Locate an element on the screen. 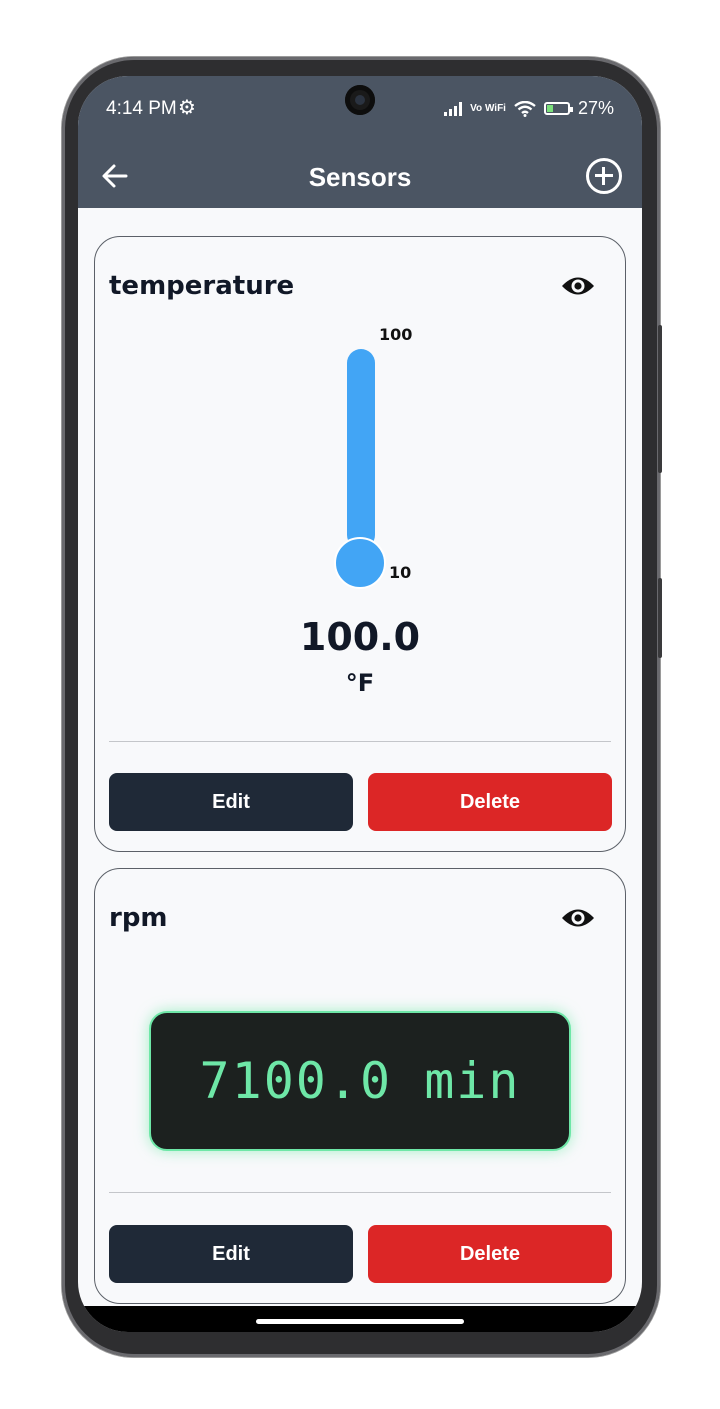 The image size is (720, 1409). battery-icon is located at coordinates (558, 108).